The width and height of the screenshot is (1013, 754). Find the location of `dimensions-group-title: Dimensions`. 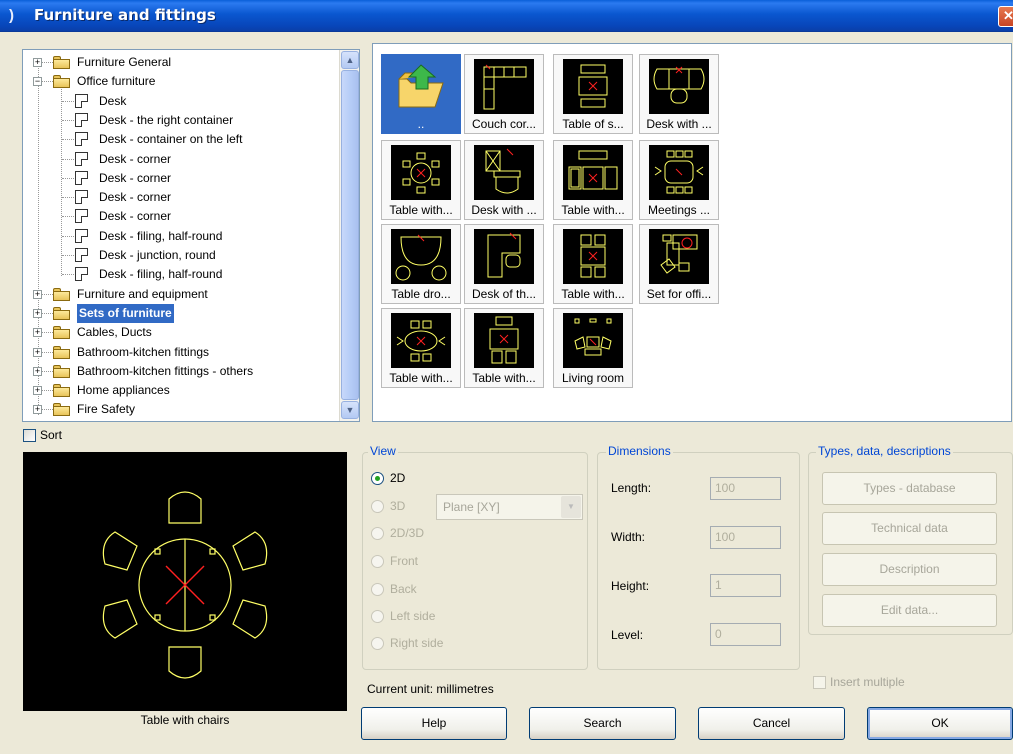

dimensions-group-title: Dimensions is located at coordinates (639, 451).